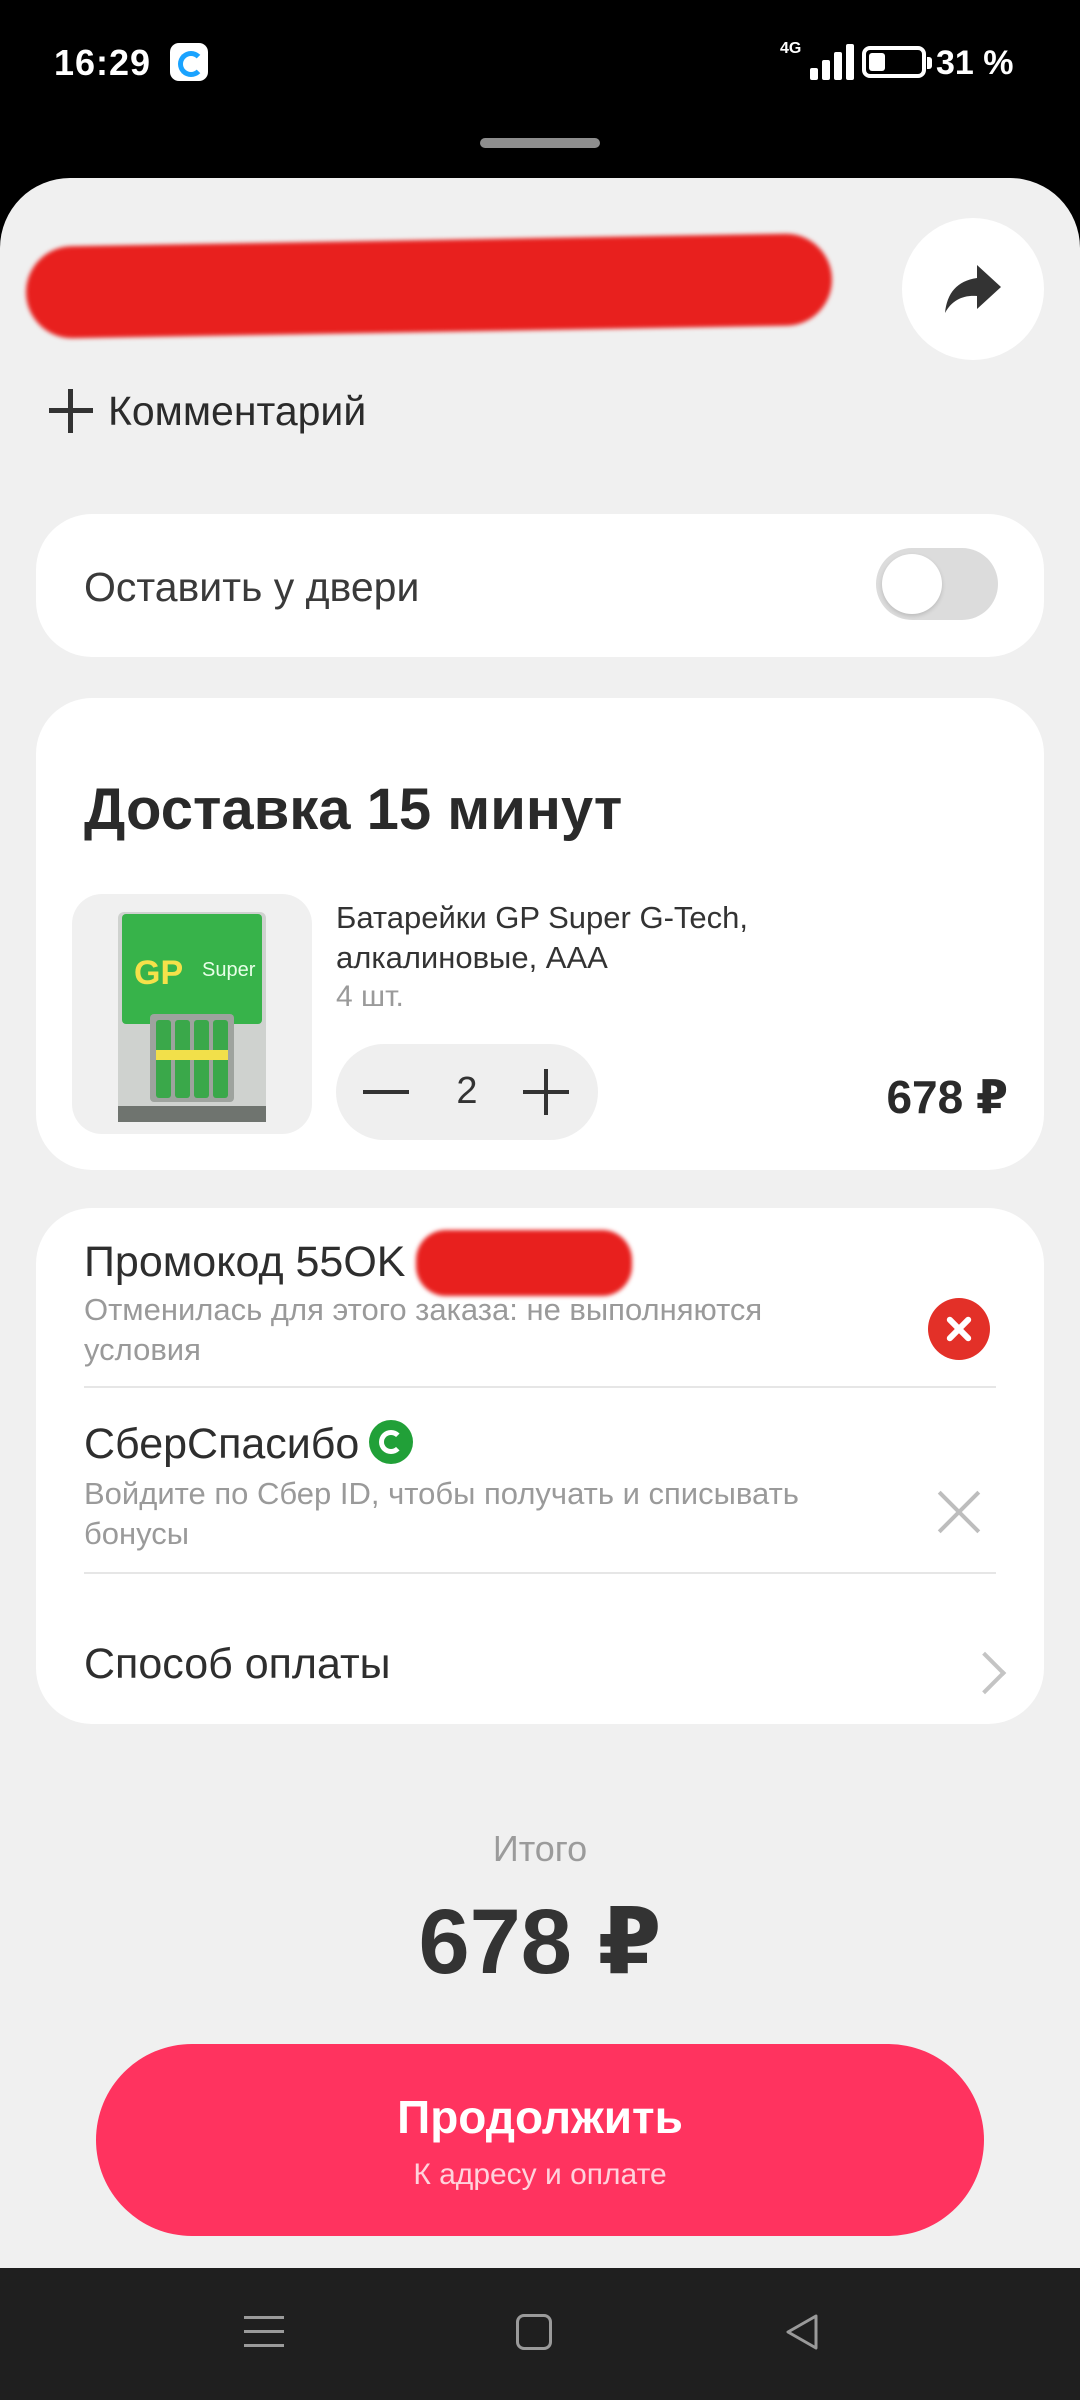 This screenshot has width=1080, height=2400. Describe the element at coordinates (222, 1444) in the screenshot. I see `sber-spasibo-title: СберСпасибо` at that location.